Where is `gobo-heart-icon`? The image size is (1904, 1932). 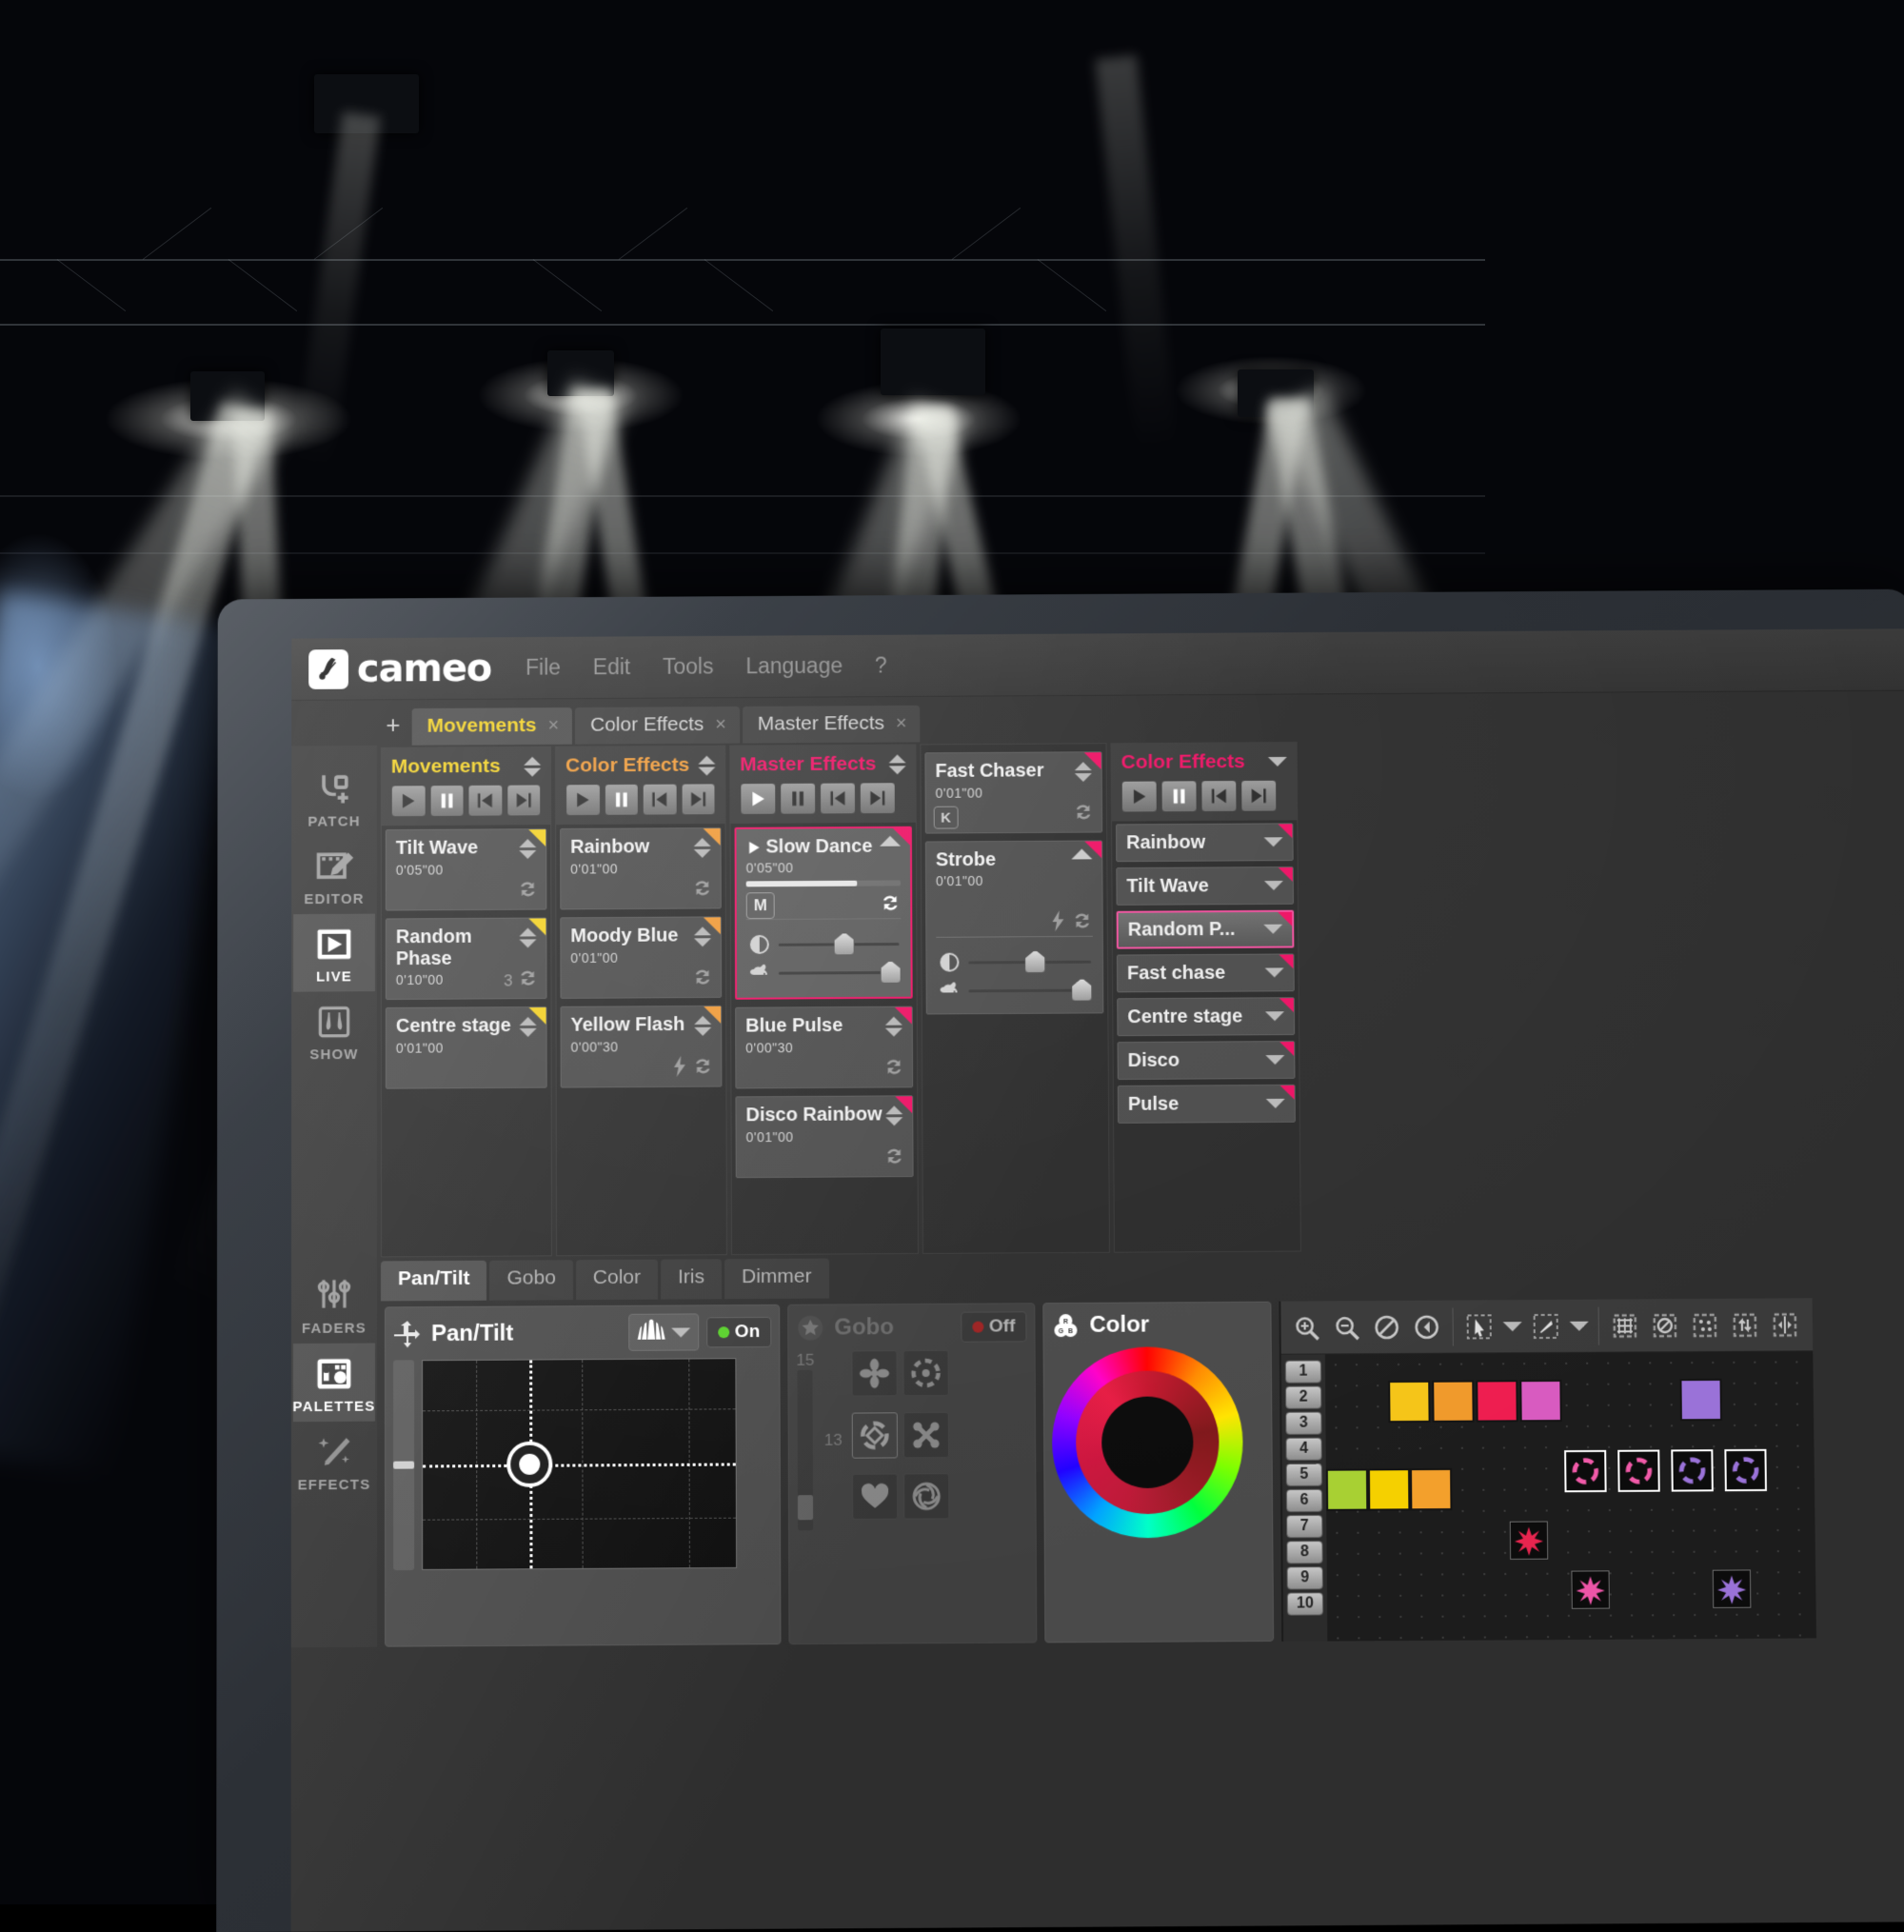
gobo-heart-icon is located at coordinates (875, 1497).